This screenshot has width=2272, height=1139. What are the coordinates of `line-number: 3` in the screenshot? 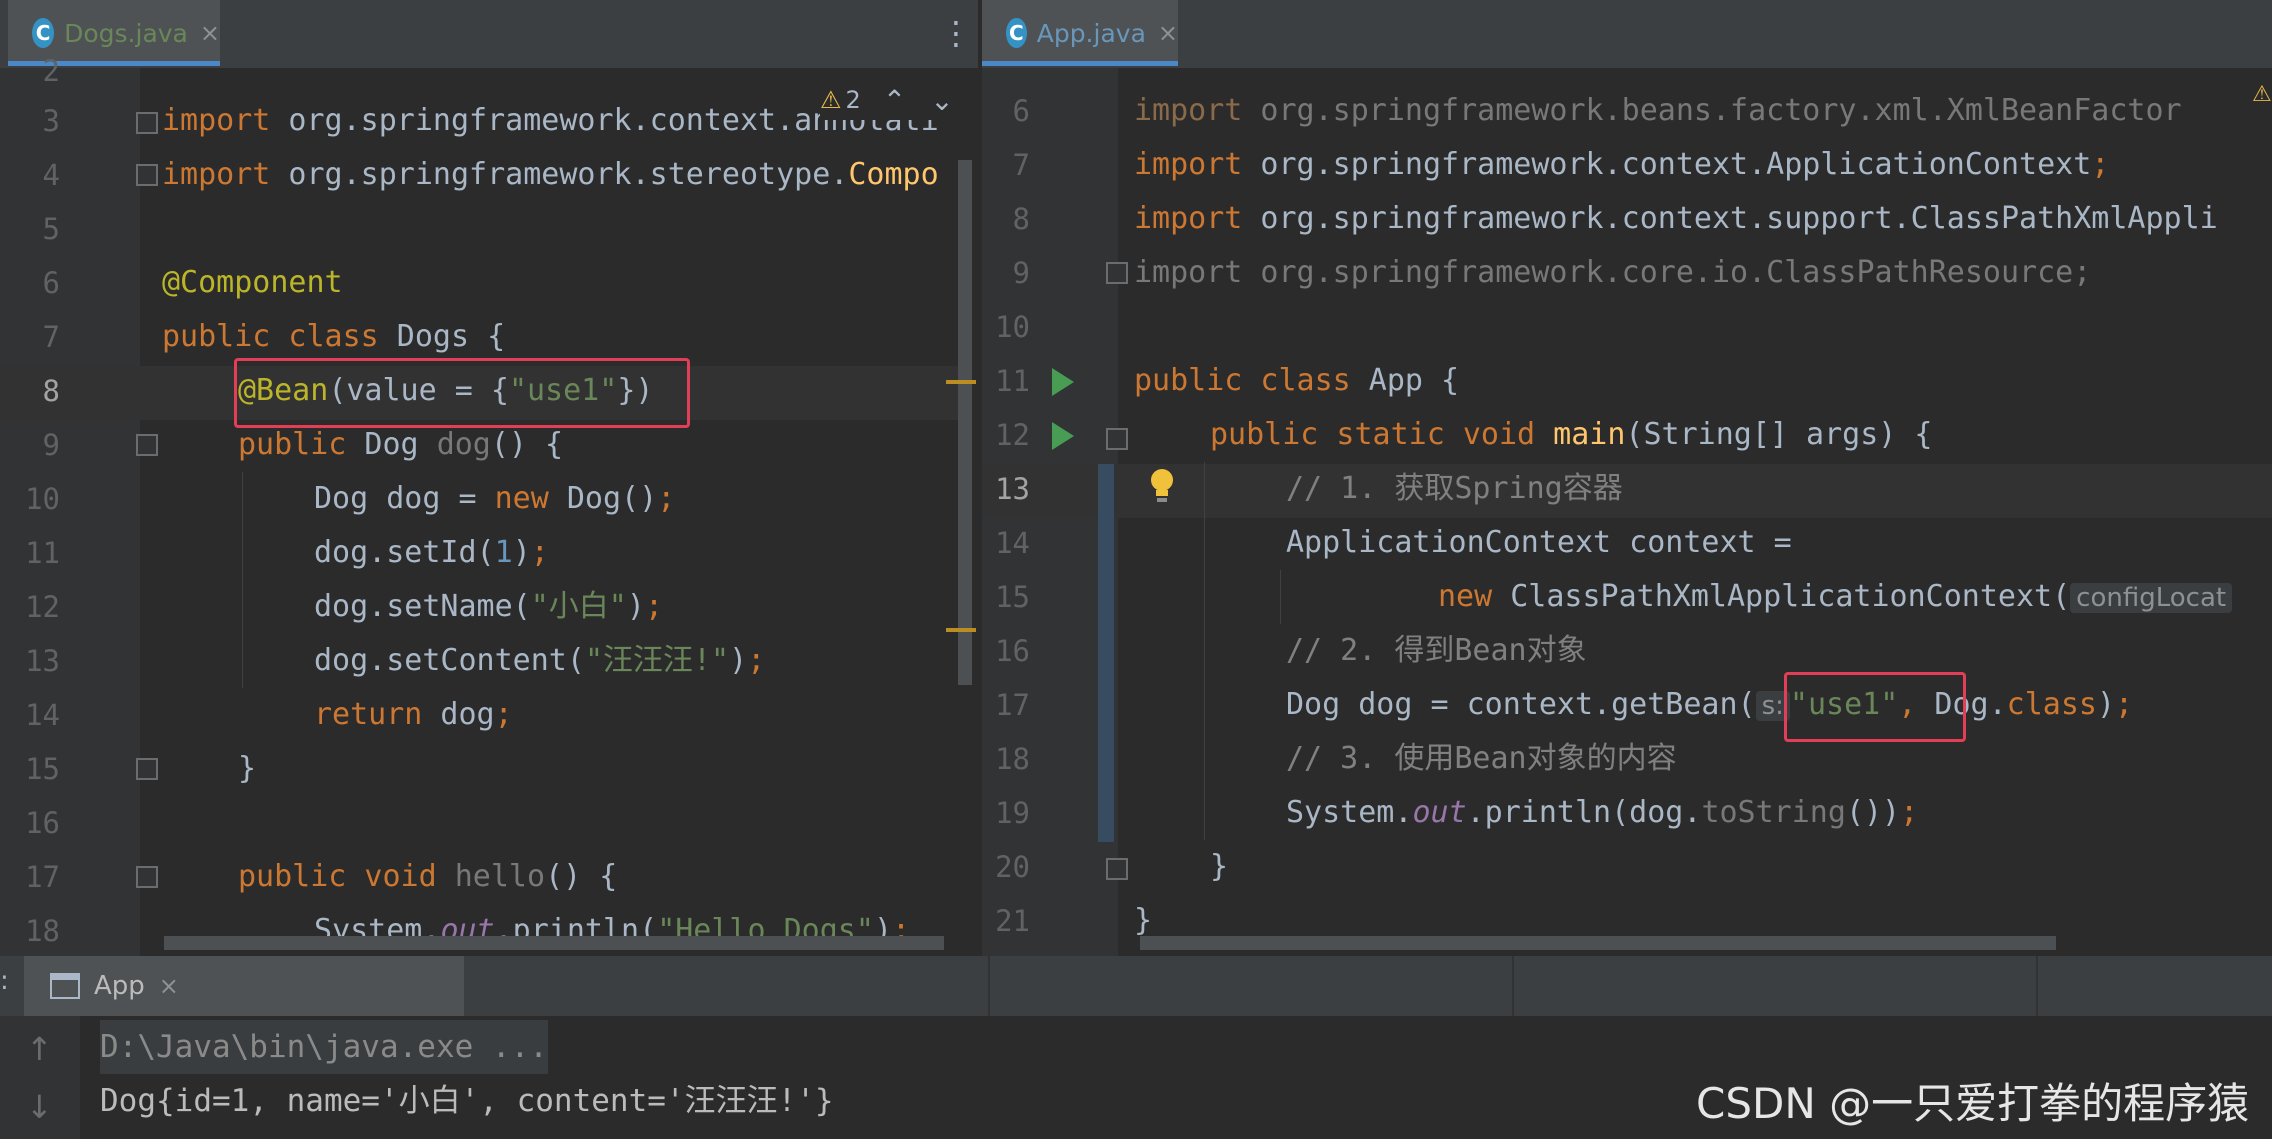 It's located at (51, 121).